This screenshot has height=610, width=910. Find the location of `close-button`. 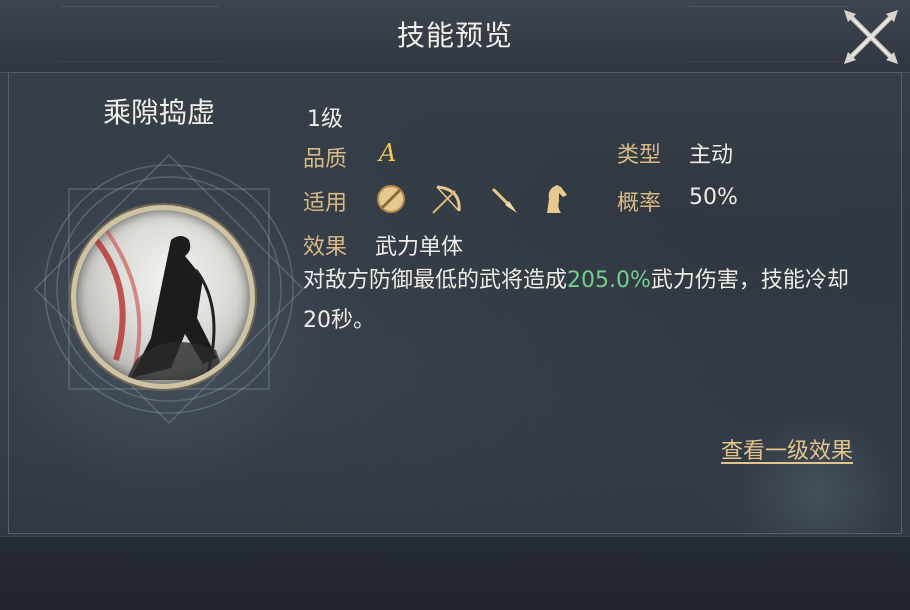

close-button is located at coordinates (871, 37).